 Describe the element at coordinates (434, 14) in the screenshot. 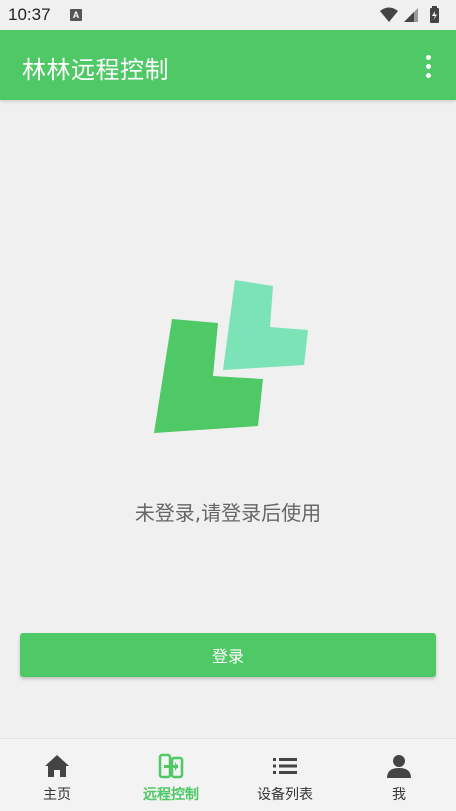

I see `battery-icon` at that location.